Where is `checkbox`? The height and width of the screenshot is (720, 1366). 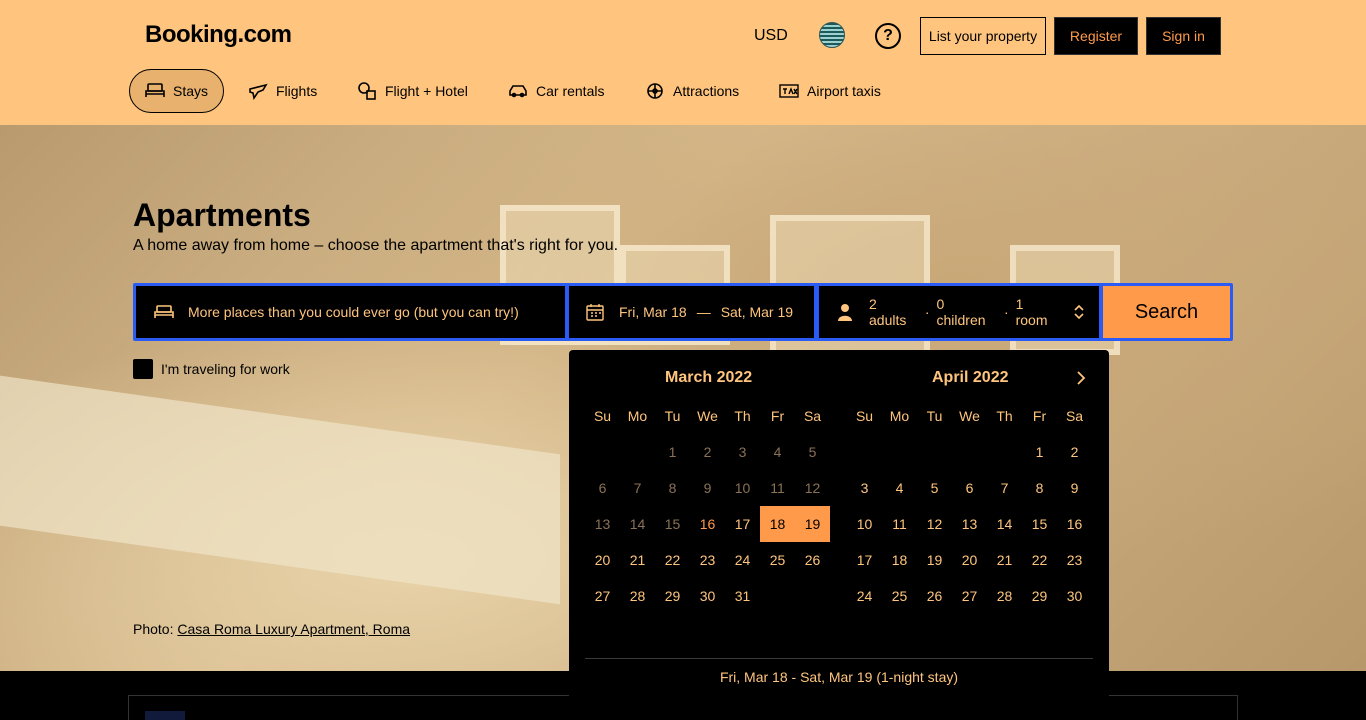
checkbox is located at coordinates (143, 369).